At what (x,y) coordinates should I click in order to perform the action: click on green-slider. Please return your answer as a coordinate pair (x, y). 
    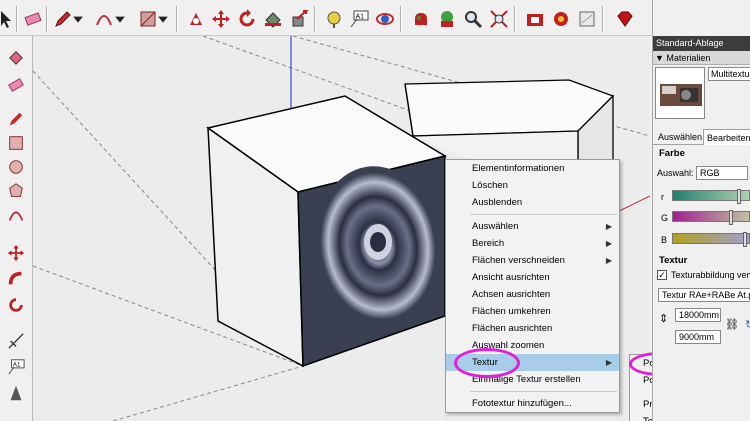
    Looking at the image, I should click on (711, 217).